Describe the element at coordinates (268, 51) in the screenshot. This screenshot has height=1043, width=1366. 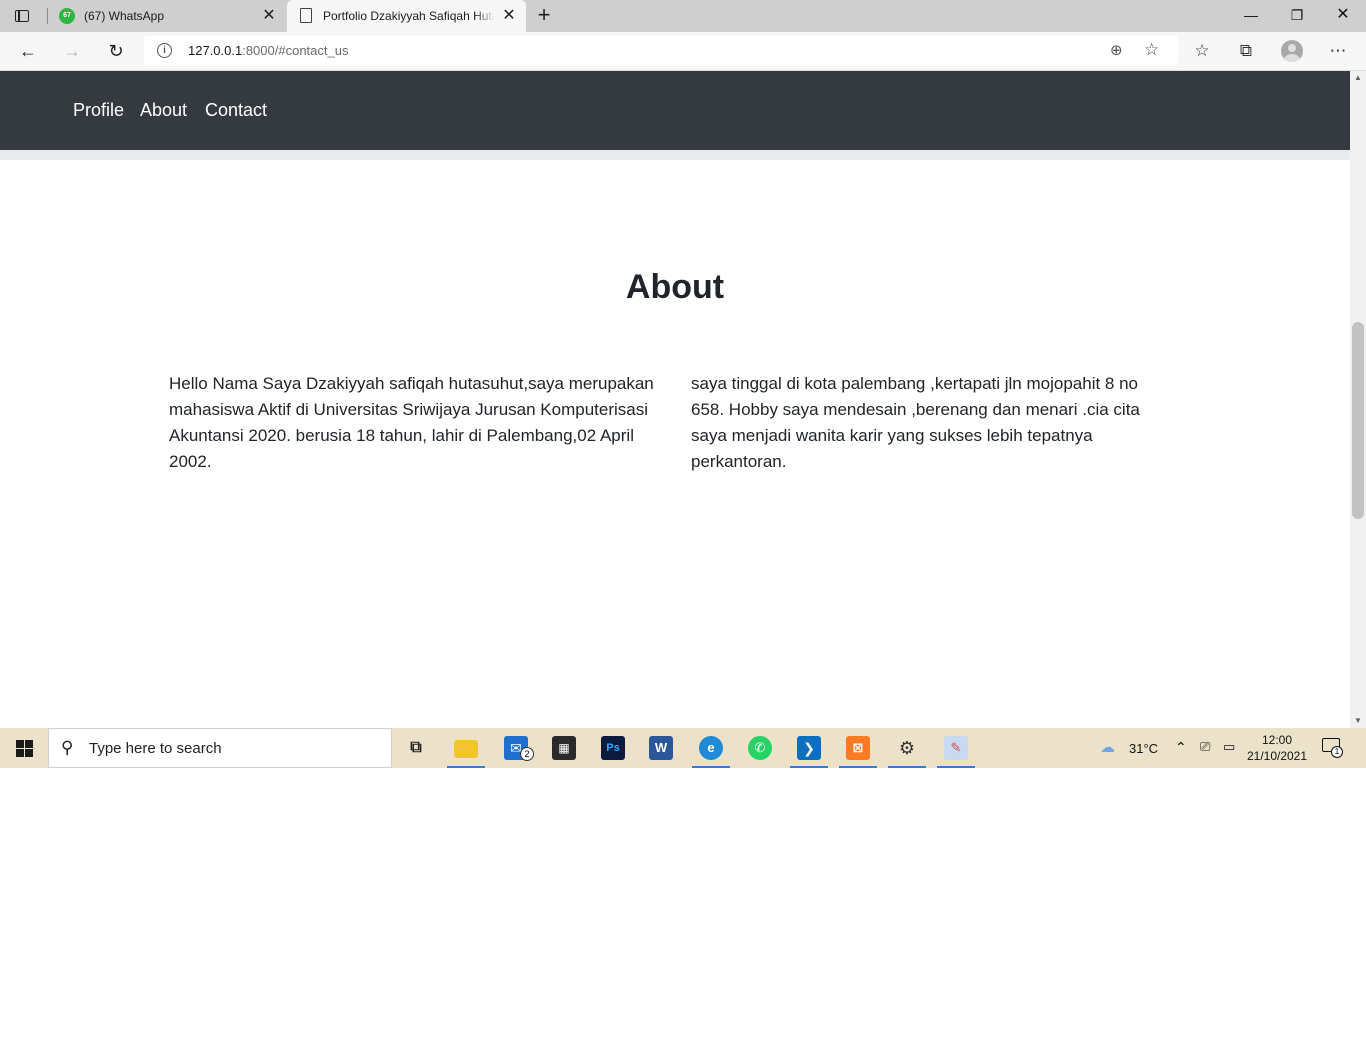
I see `url-text: 127.0.0.1:8000/#contact_us` at that location.